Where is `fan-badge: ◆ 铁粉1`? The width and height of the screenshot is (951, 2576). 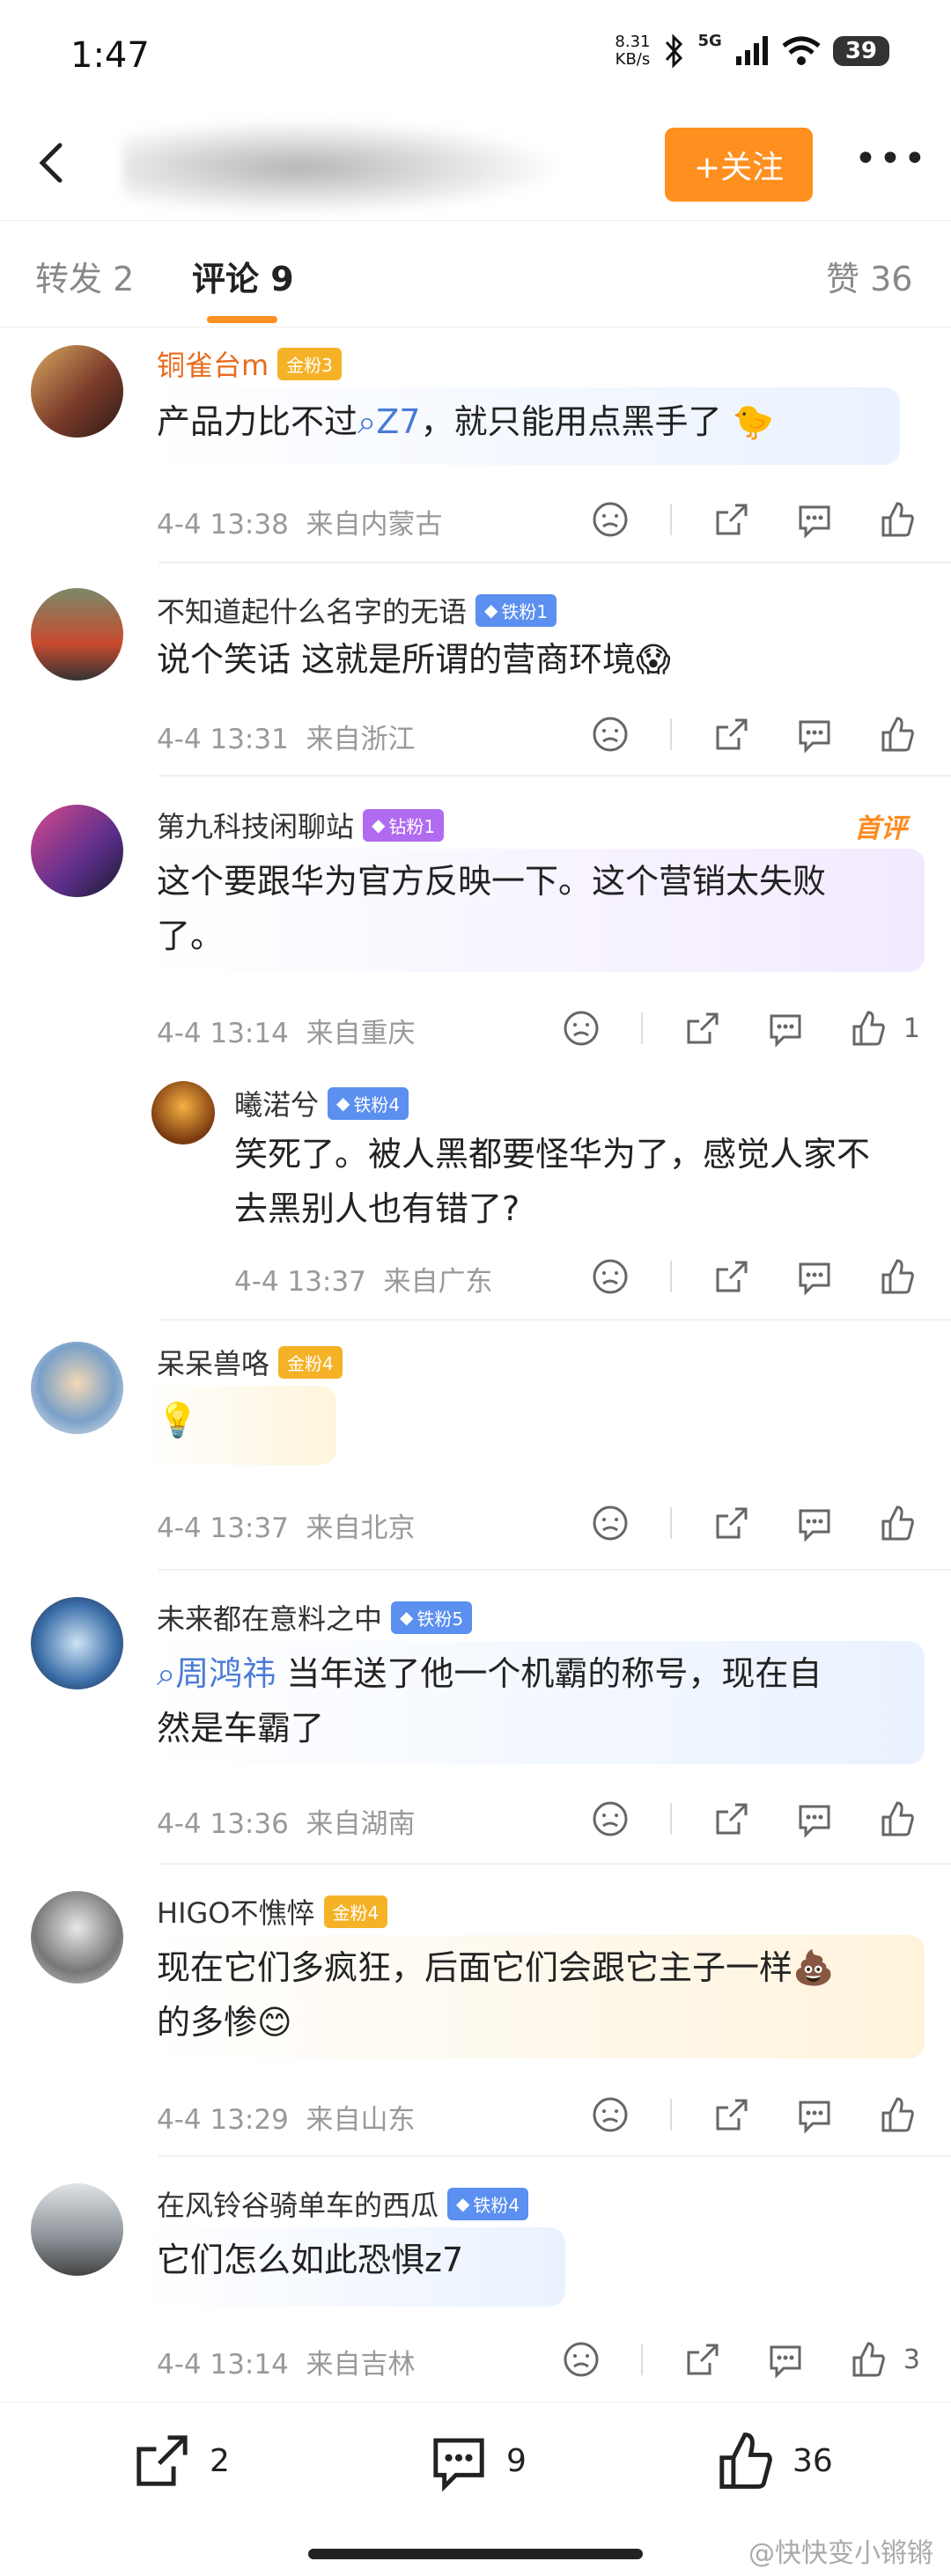 fan-badge: ◆ 铁粉1 is located at coordinates (516, 610).